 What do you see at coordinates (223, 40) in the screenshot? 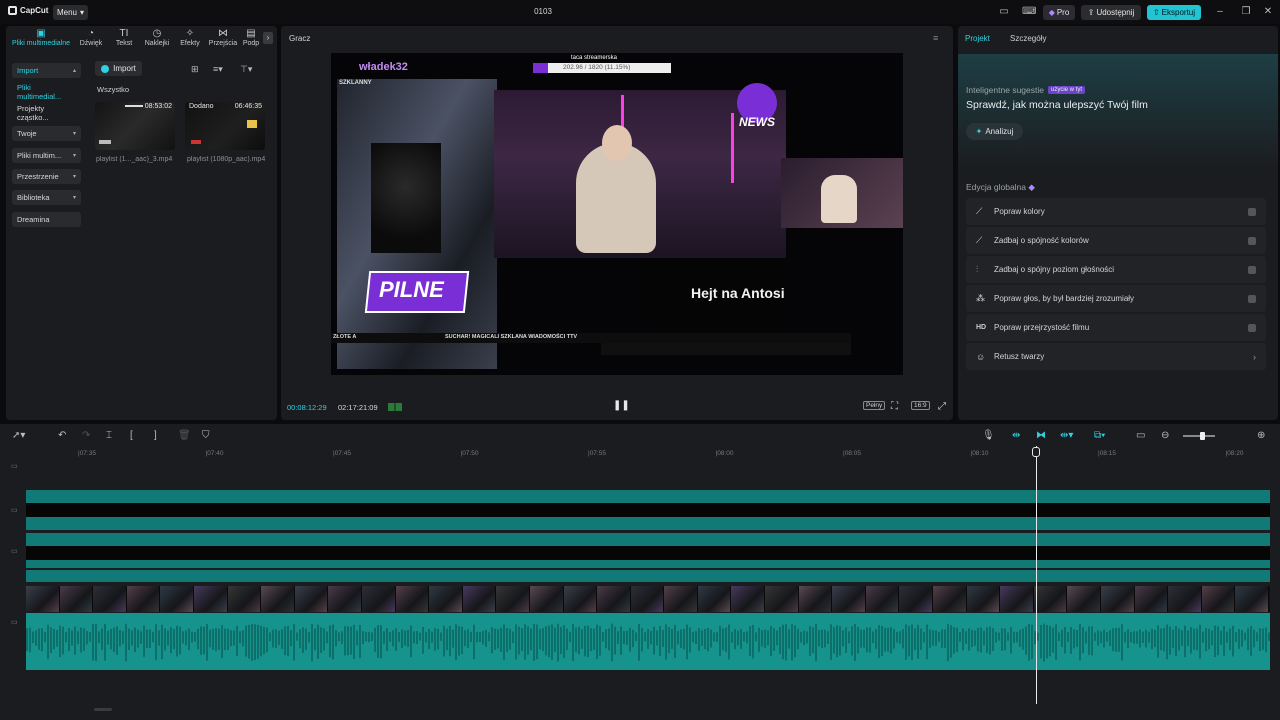
I see `tab-transitions: ⋈ Przejścia` at bounding box center [223, 40].